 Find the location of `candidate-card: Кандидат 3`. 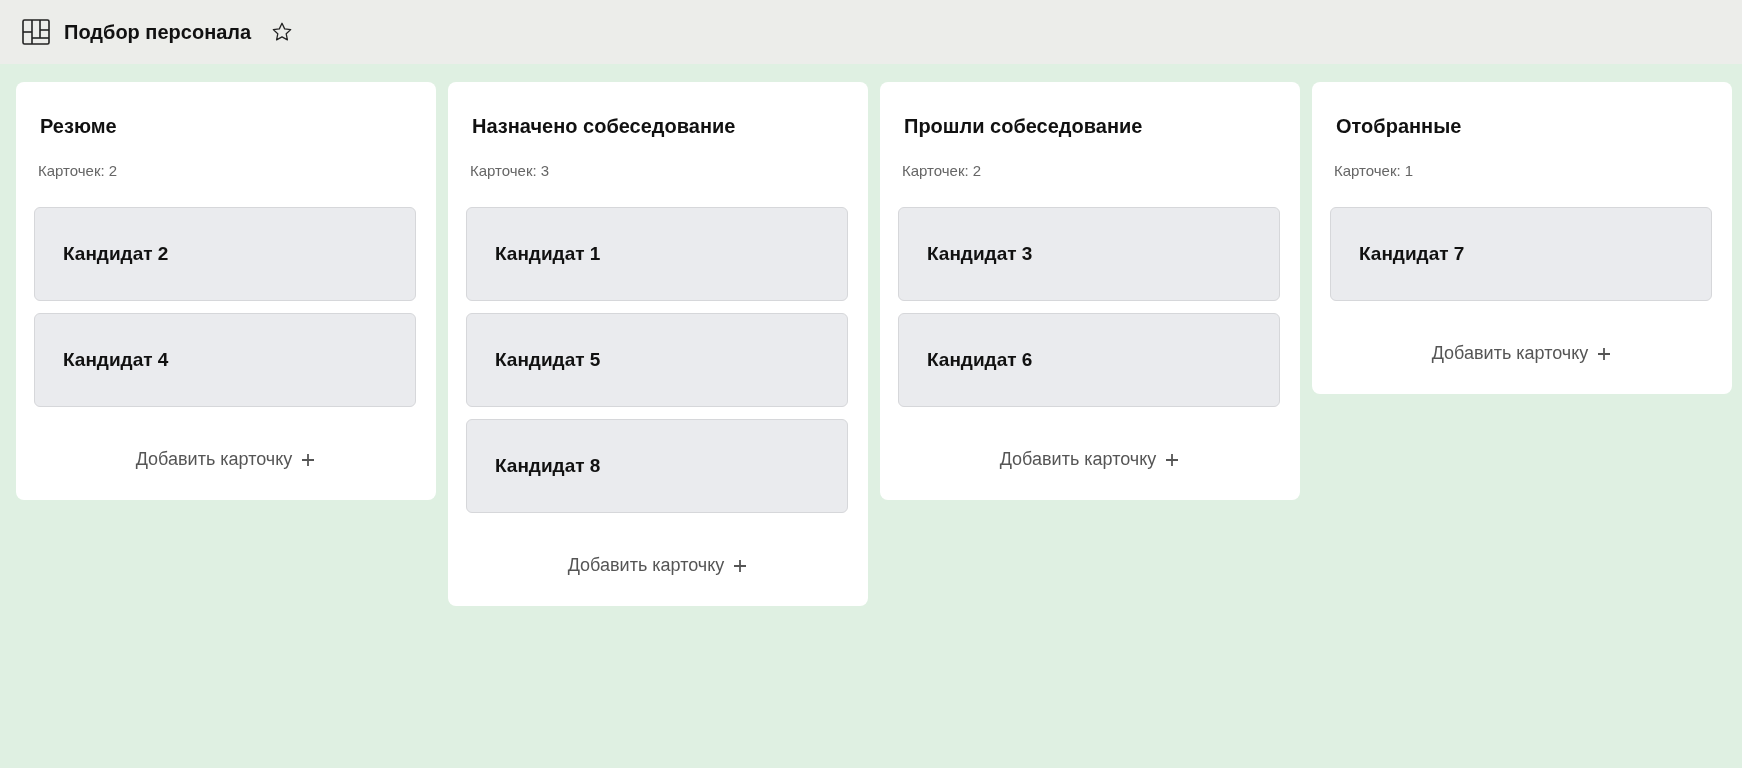

candidate-card: Кандидат 3 is located at coordinates (1089, 254).